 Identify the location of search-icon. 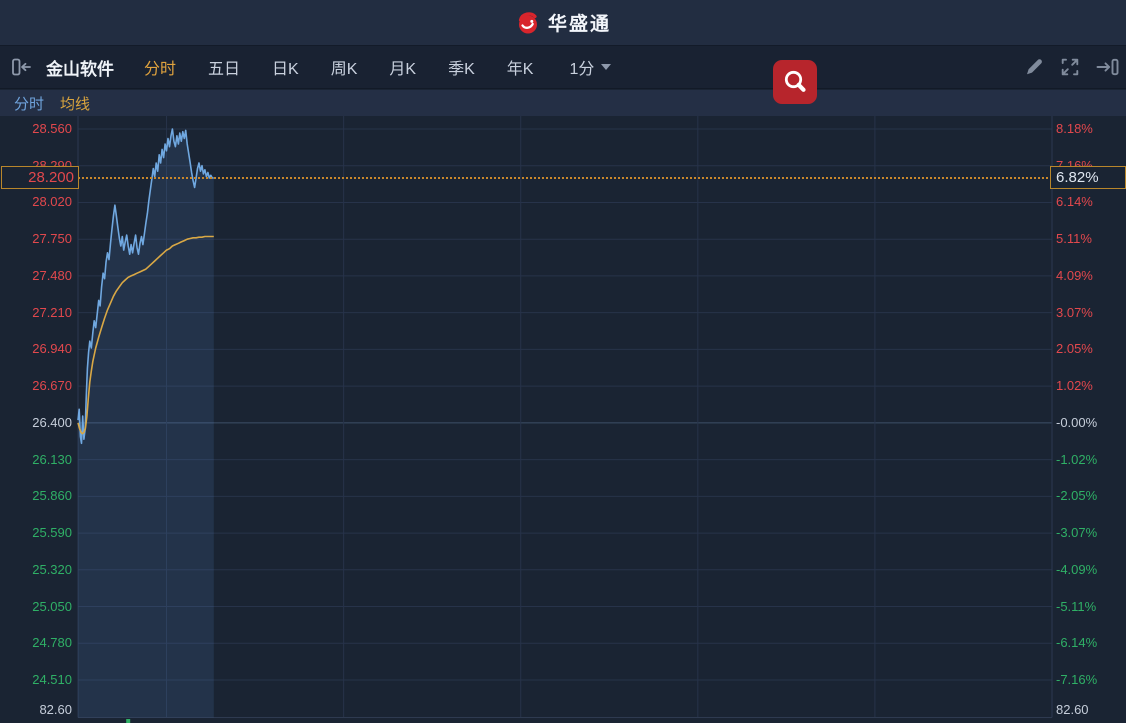
(795, 81).